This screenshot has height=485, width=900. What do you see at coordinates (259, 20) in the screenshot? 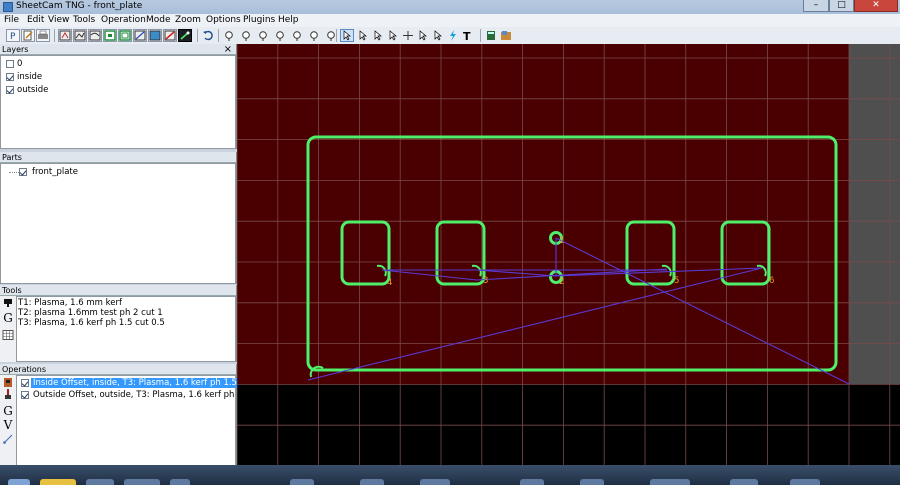
I see `menu-plugins: Plugins` at bounding box center [259, 20].